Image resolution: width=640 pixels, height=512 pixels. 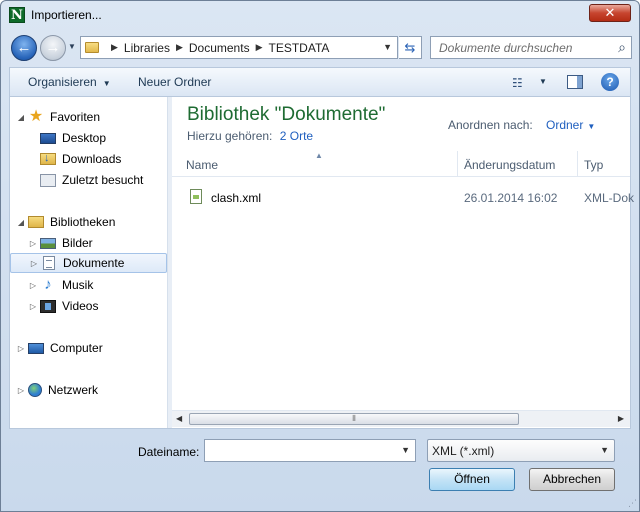 I want to click on filename-input, so click(x=300, y=450).